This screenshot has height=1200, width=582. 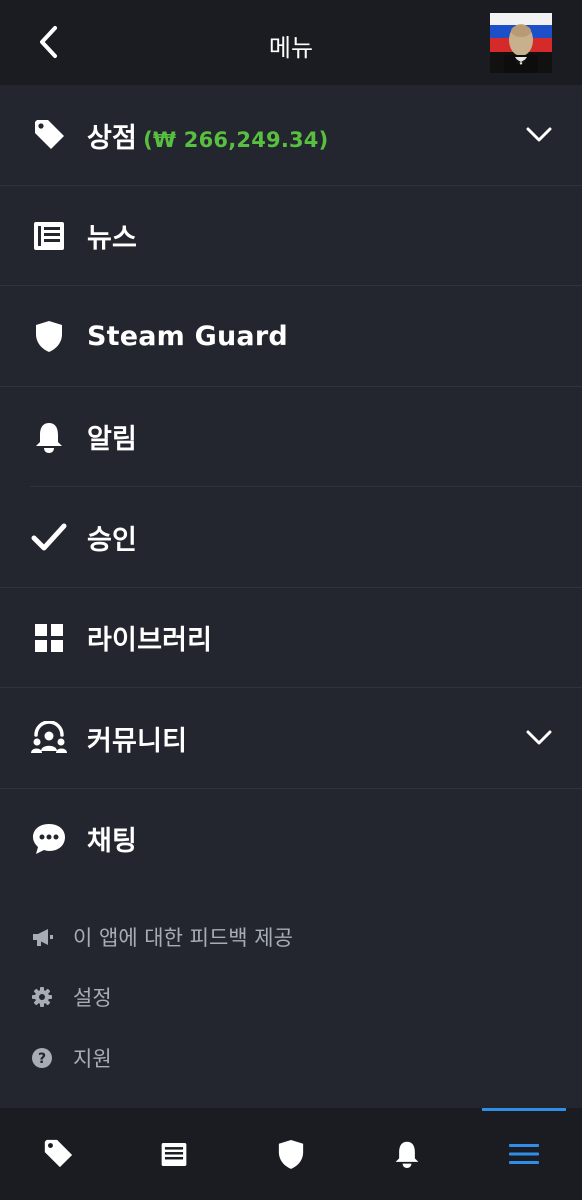 I want to click on grid-icon, so click(x=49, y=638).